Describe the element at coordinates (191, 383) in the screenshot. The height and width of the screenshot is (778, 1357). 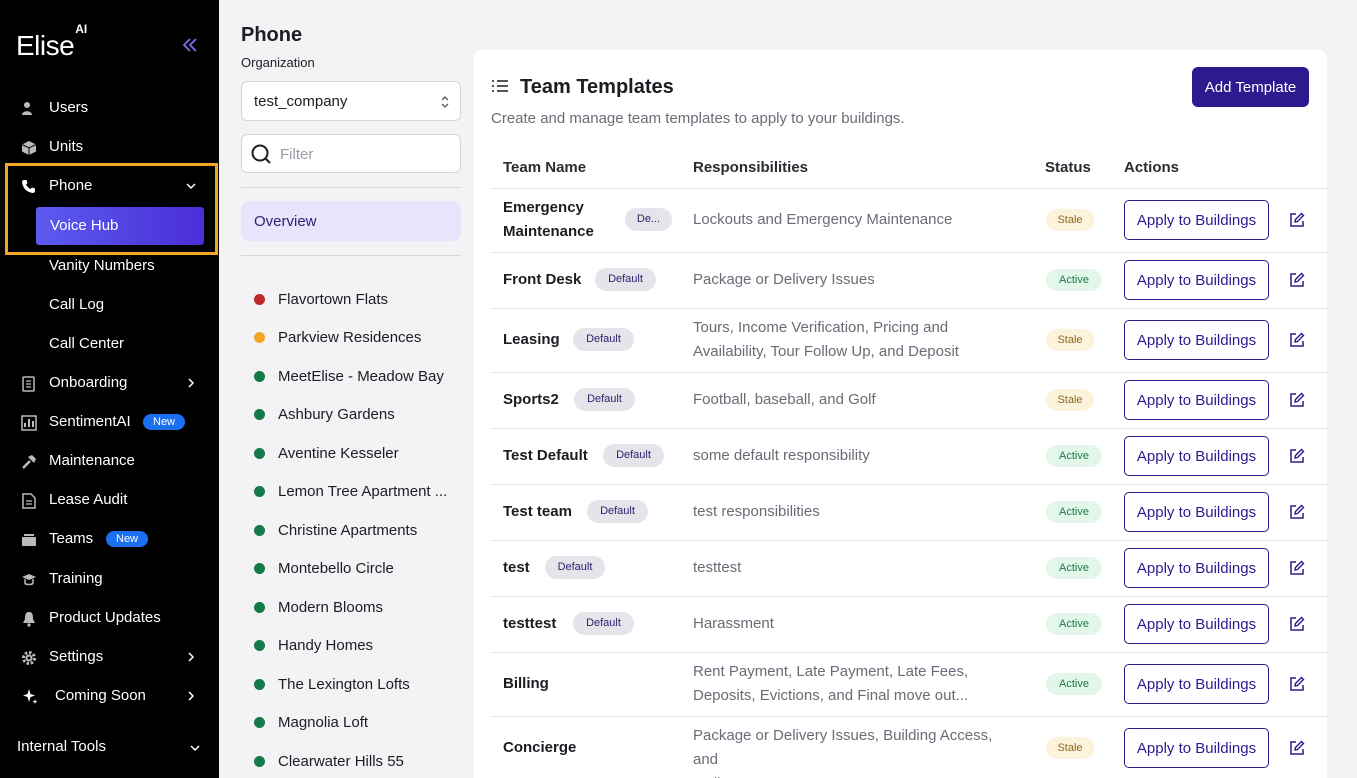
I see `chevron-right-icon` at that location.